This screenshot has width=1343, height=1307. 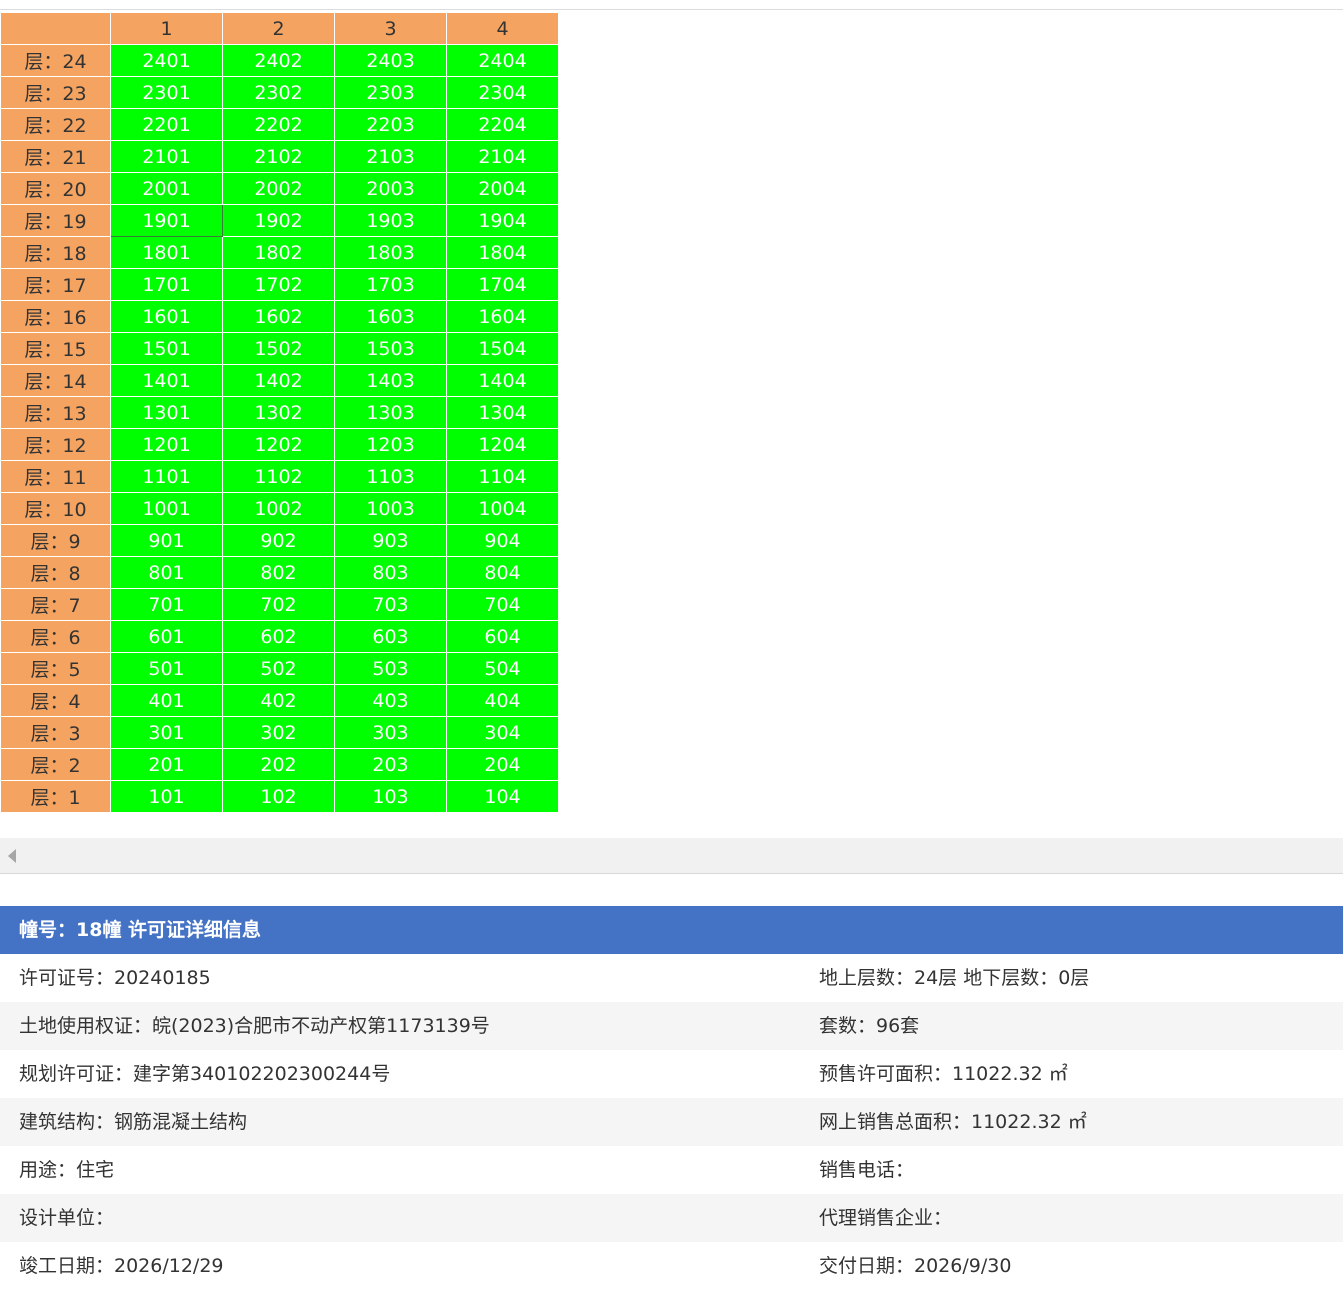 I want to click on room-cell: 1302, so click(x=278, y=412).